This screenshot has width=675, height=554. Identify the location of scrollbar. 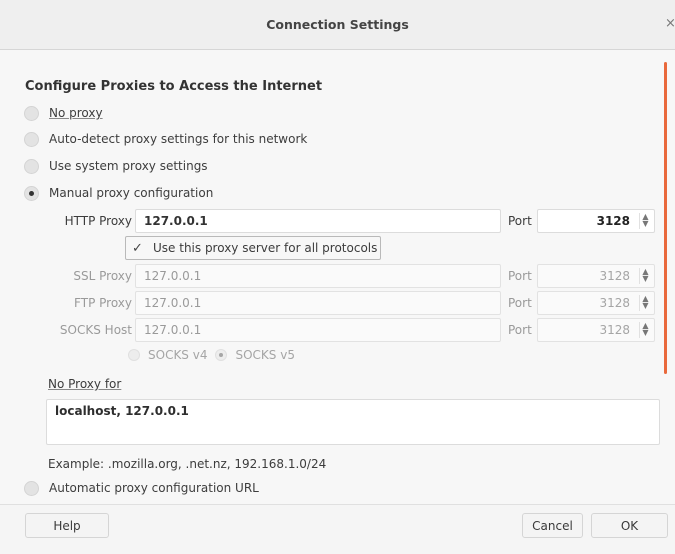
(665, 218).